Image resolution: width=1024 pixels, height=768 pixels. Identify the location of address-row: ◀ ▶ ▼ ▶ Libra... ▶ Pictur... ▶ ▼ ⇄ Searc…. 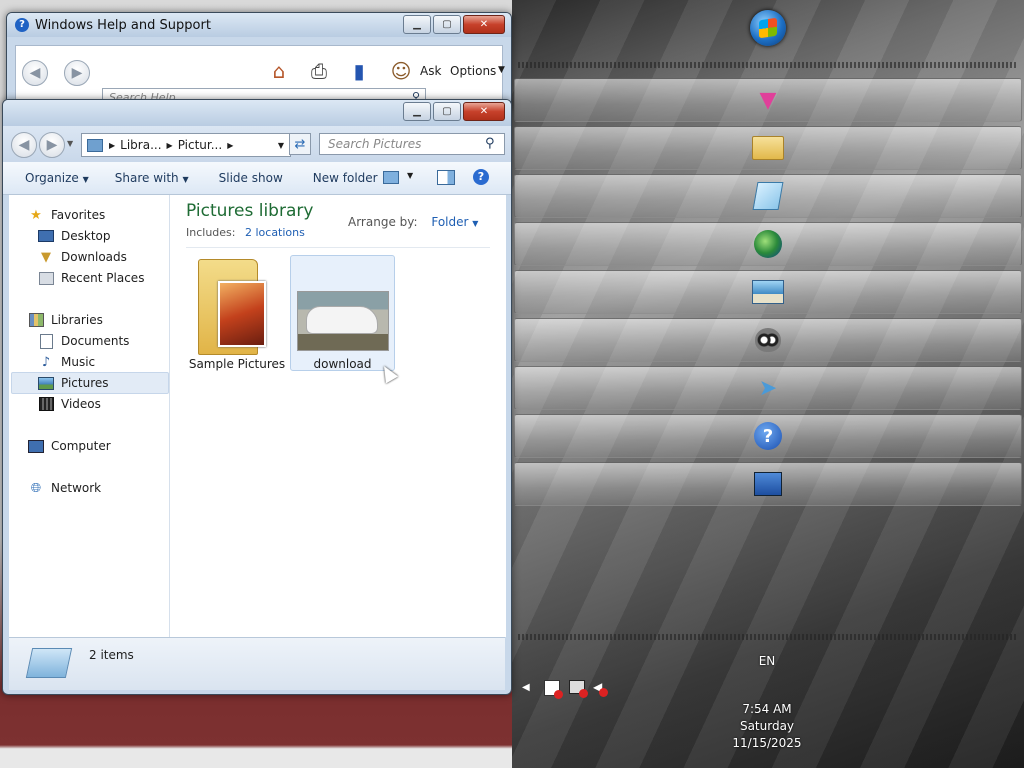
(257, 144).